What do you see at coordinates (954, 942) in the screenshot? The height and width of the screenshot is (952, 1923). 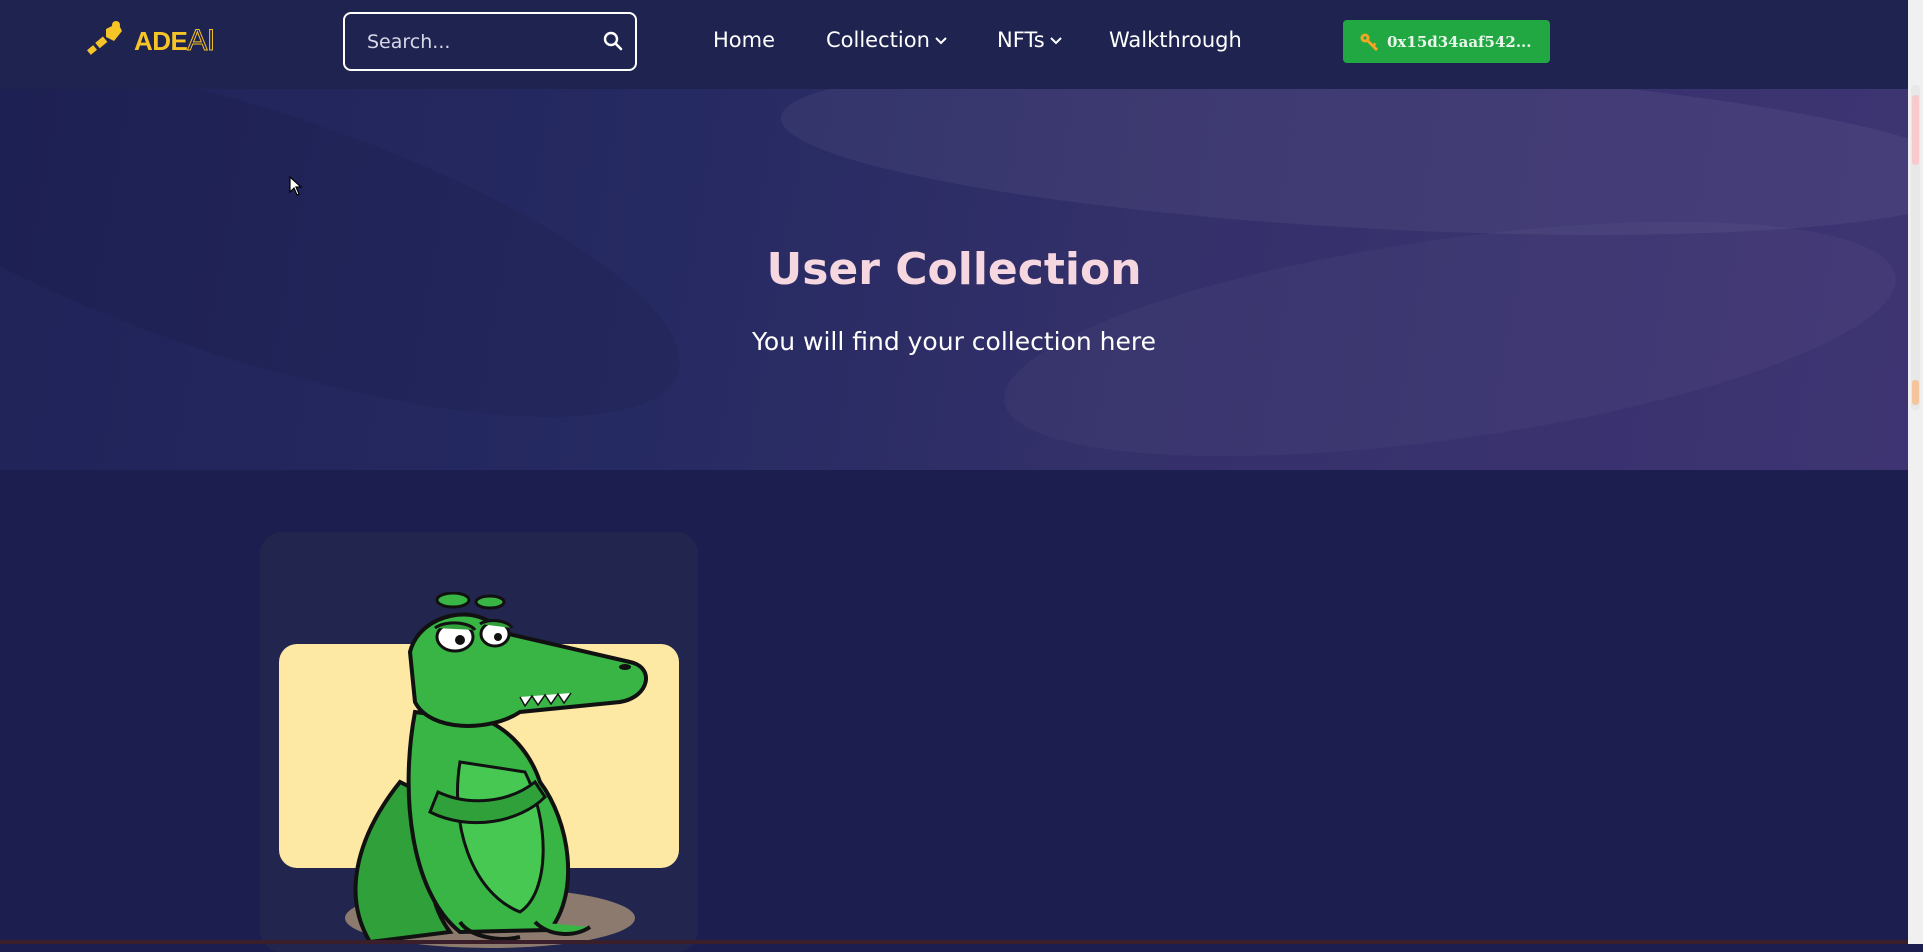 I see `page-bottom-edge` at bounding box center [954, 942].